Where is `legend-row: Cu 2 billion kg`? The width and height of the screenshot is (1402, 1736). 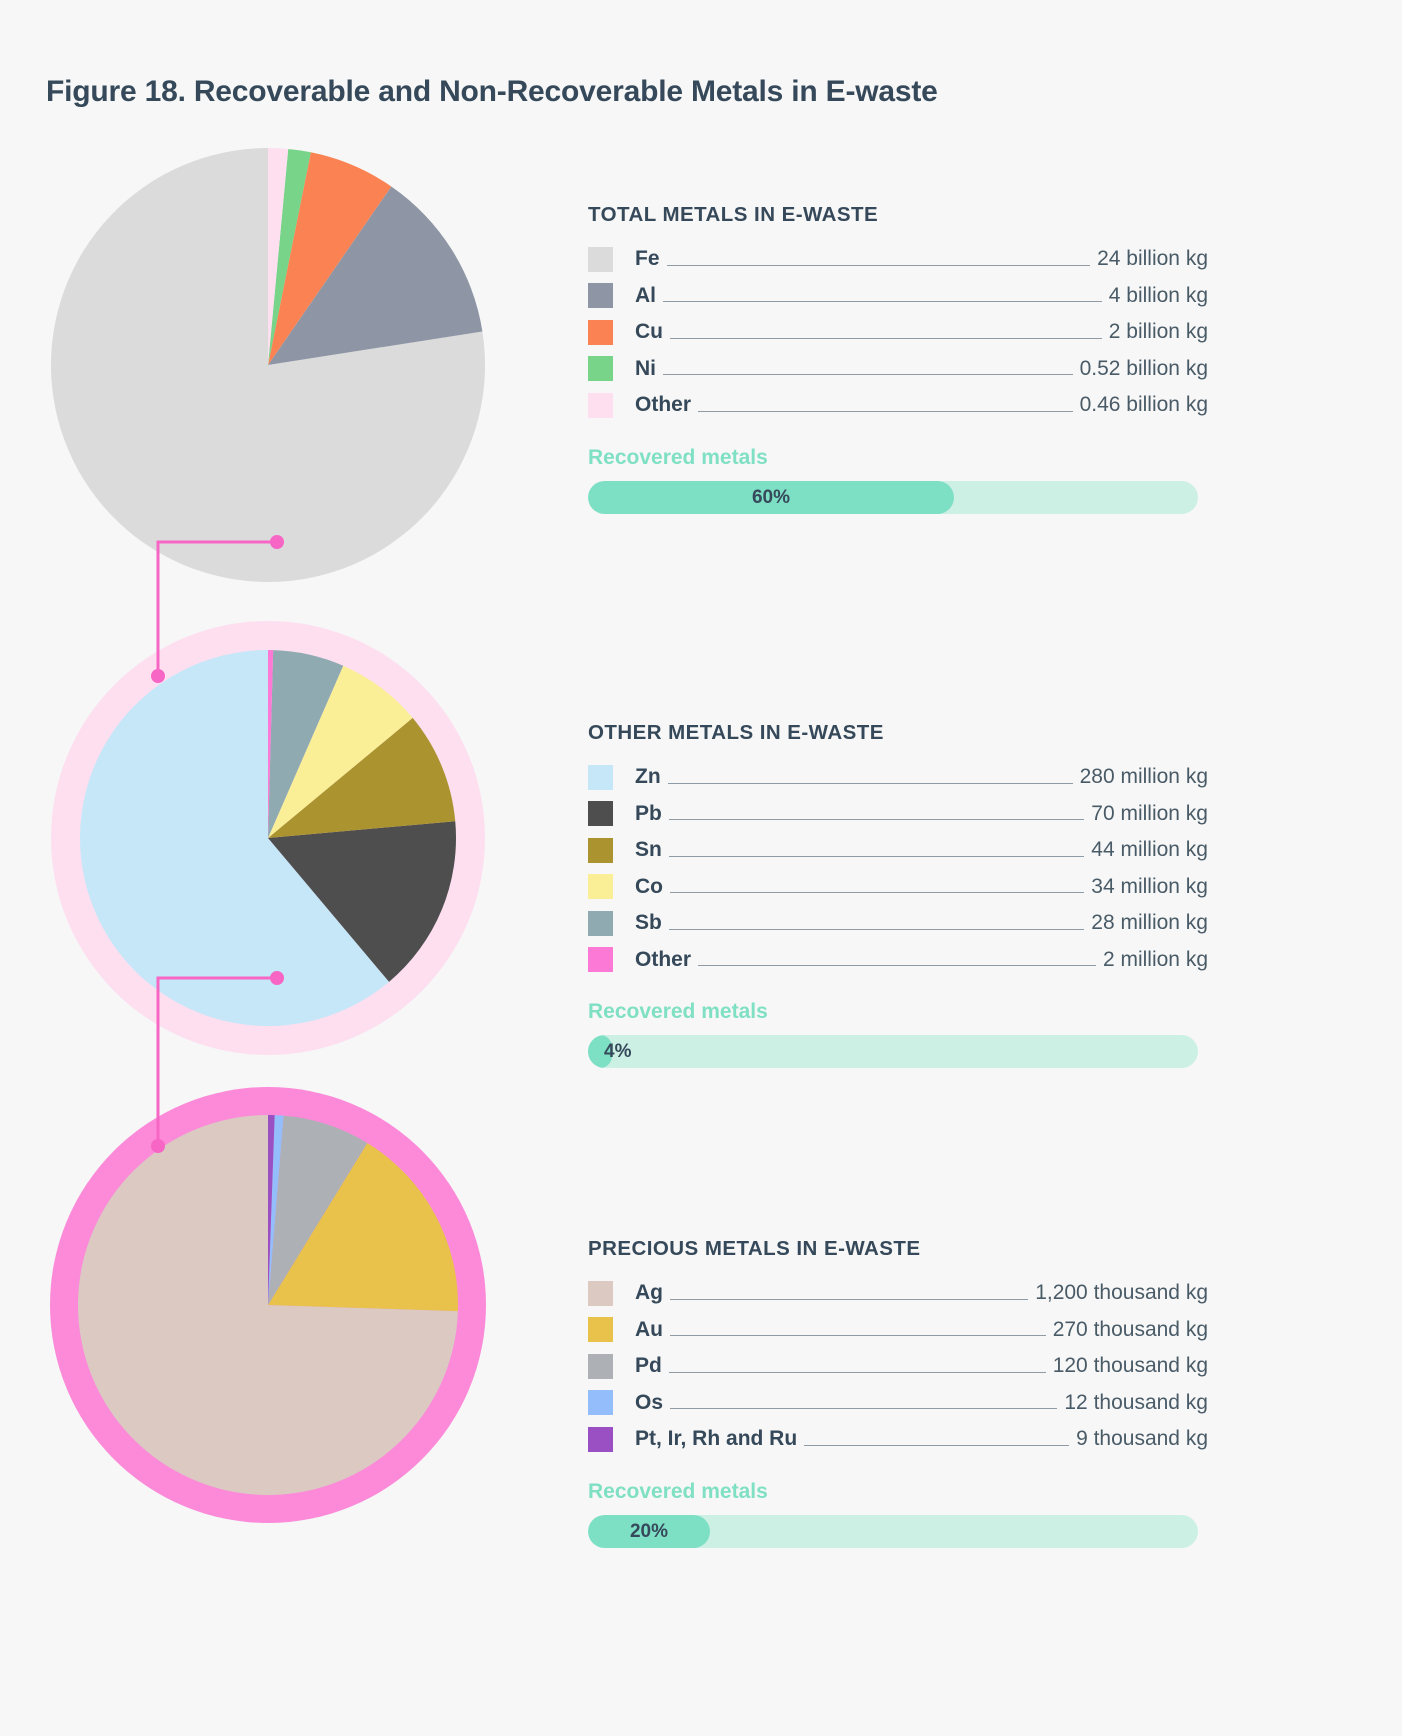
legend-row: Cu 2 billion kg is located at coordinates (898, 332).